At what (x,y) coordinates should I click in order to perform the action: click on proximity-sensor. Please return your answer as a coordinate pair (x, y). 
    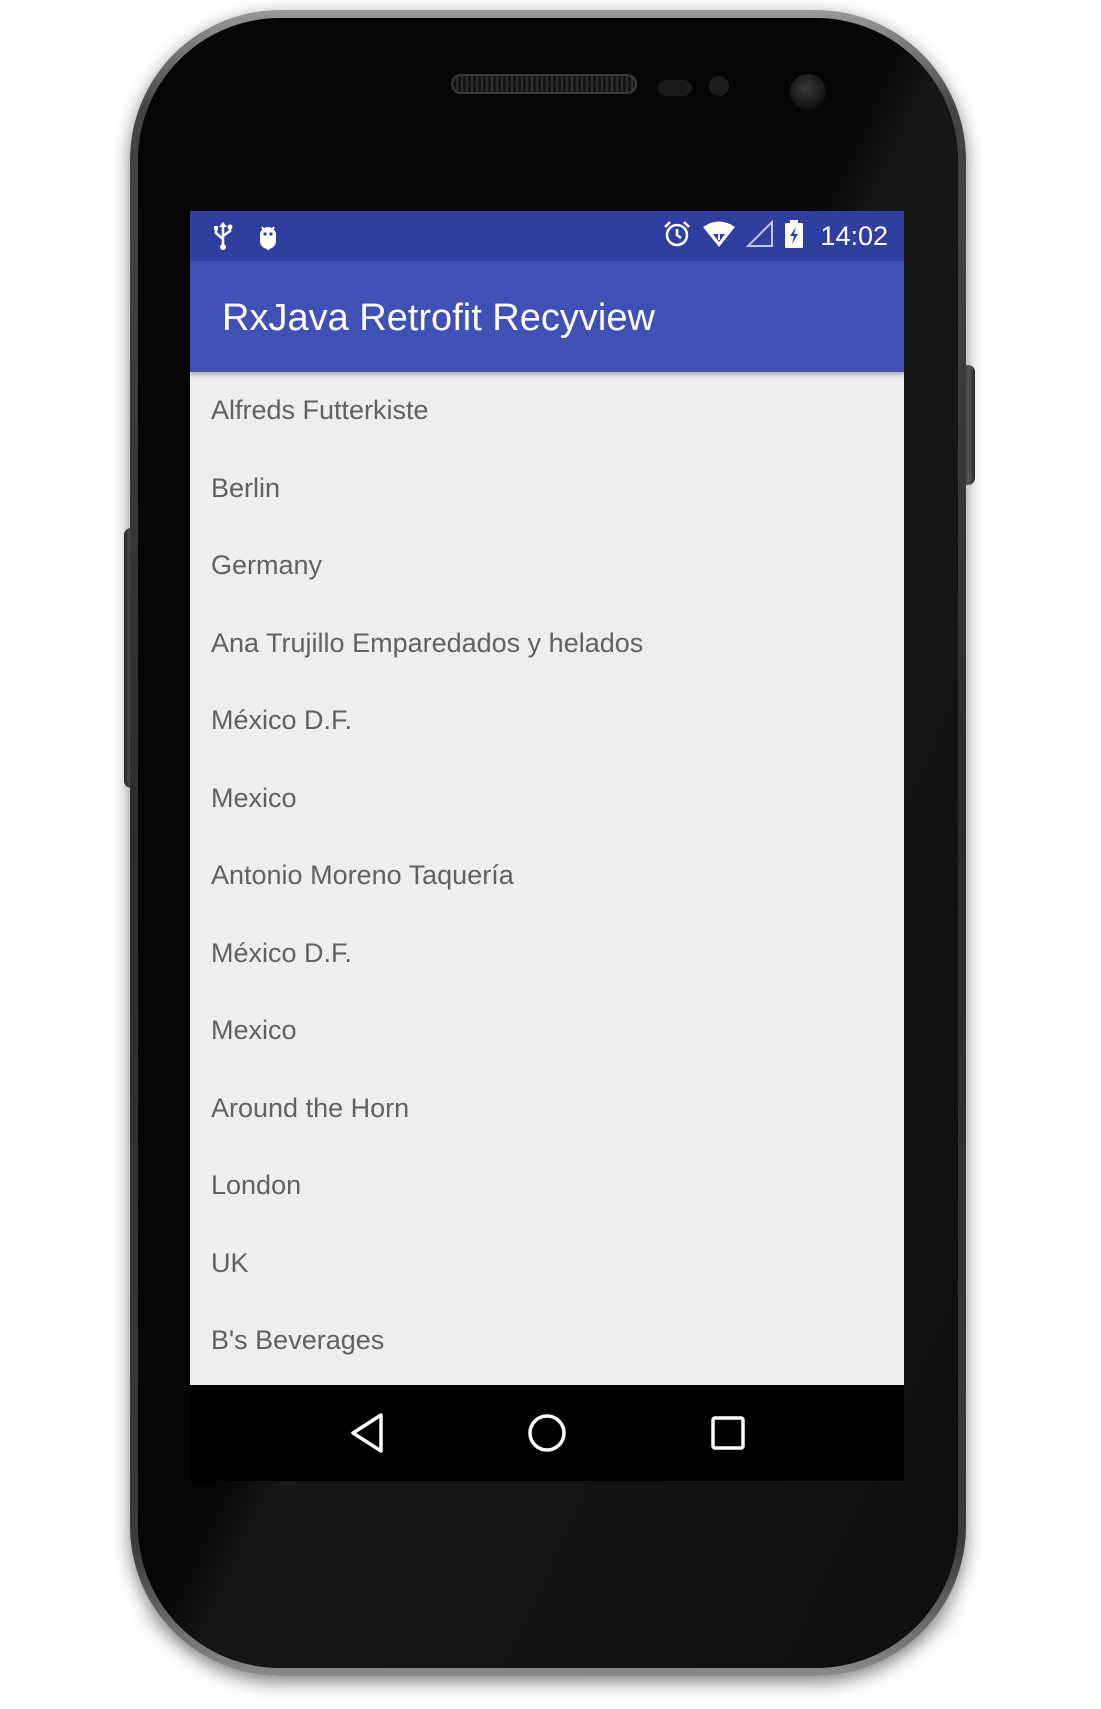
    Looking at the image, I should click on (675, 88).